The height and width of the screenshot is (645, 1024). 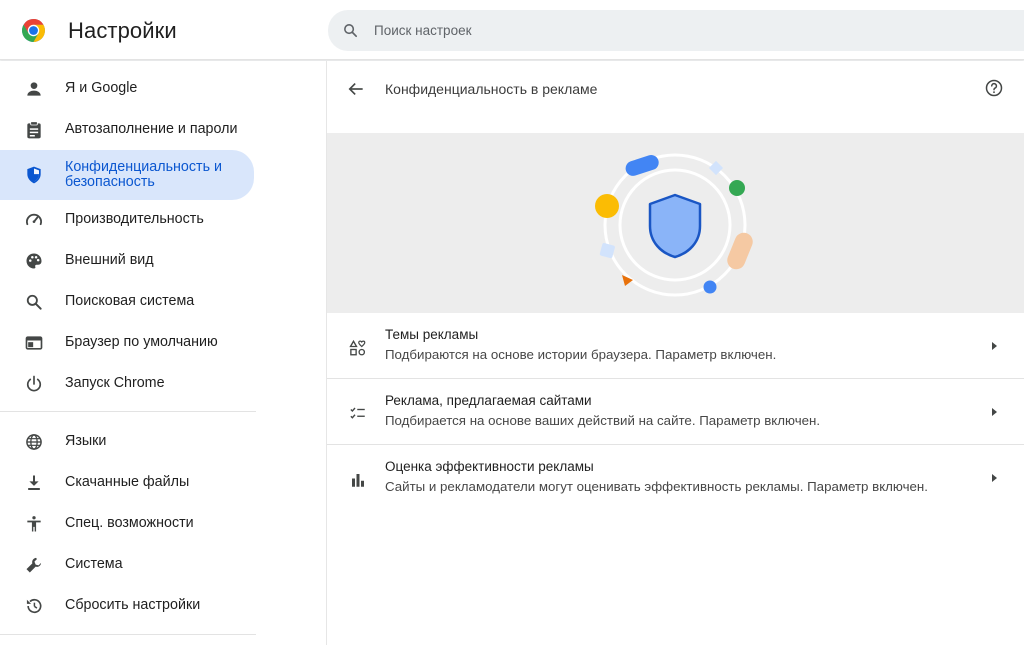 What do you see at coordinates (129, 523) in the screenshot?
I see `sidebar-item-label: Спец. возможности` at bounding box center [129, 523].